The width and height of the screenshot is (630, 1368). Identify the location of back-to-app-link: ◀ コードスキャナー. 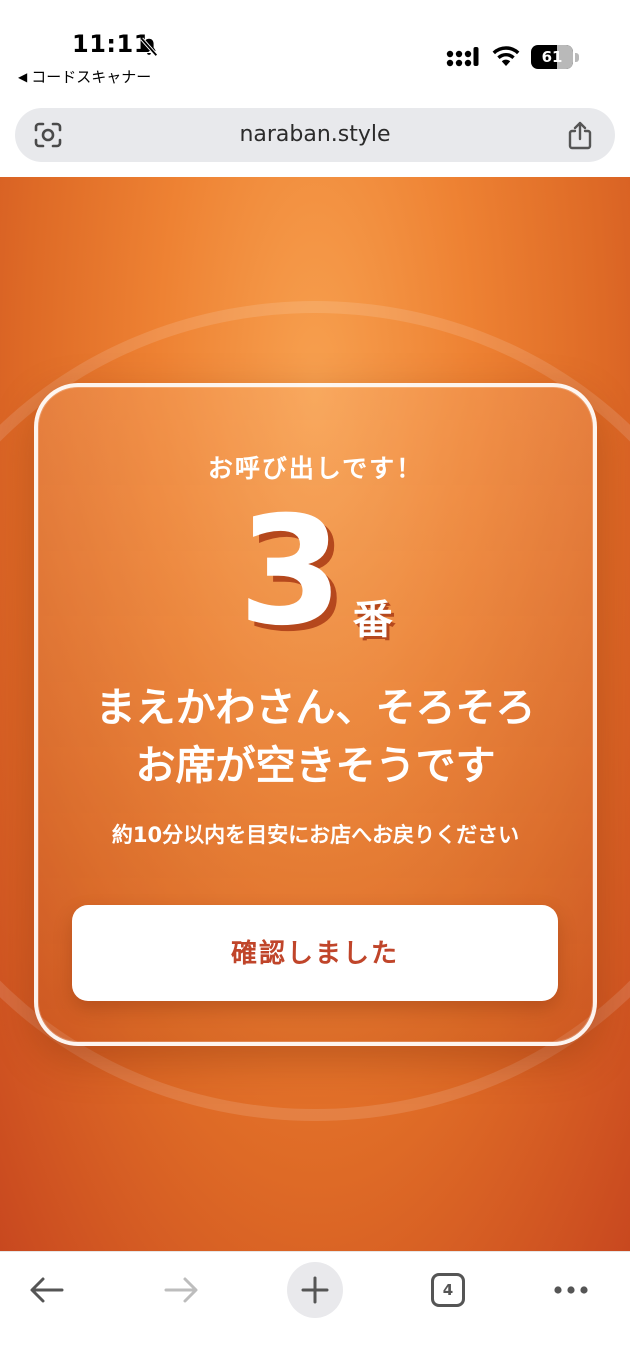
(84, 76).